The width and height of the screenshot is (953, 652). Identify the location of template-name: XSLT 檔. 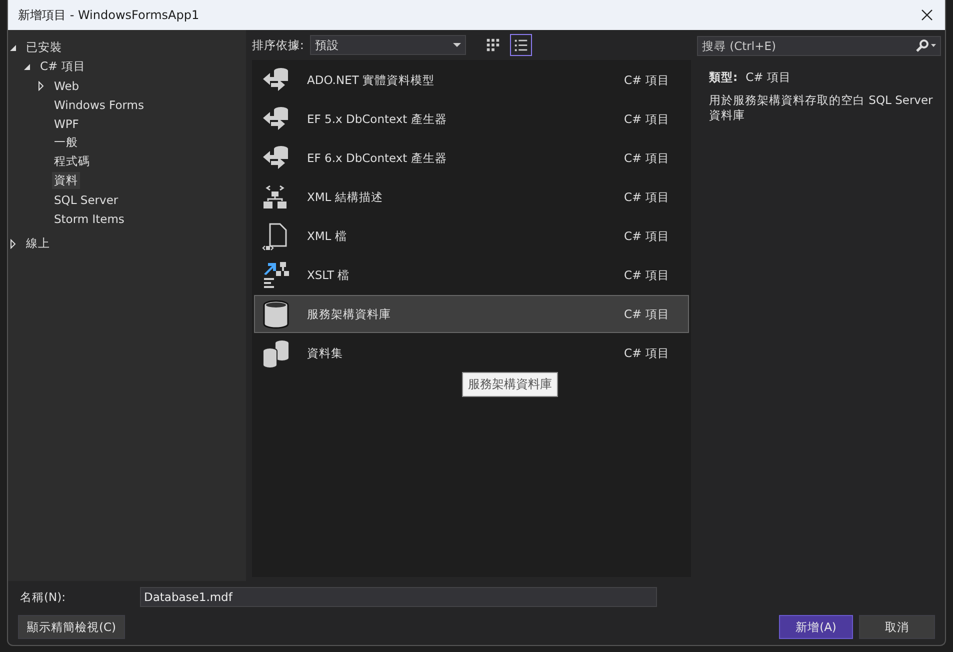
(329, 275).